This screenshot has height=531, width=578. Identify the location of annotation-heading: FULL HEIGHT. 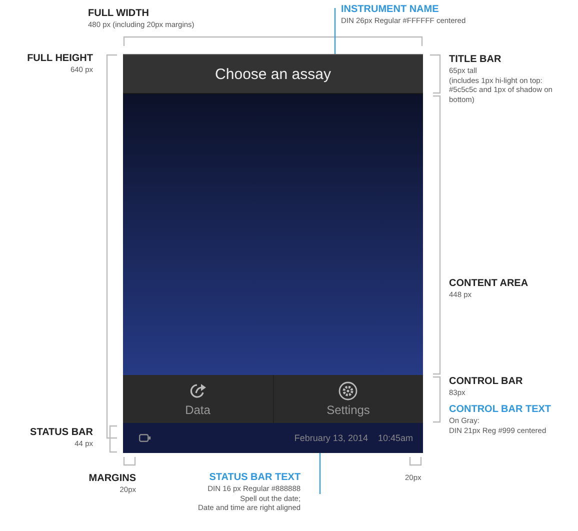
(60, 59).